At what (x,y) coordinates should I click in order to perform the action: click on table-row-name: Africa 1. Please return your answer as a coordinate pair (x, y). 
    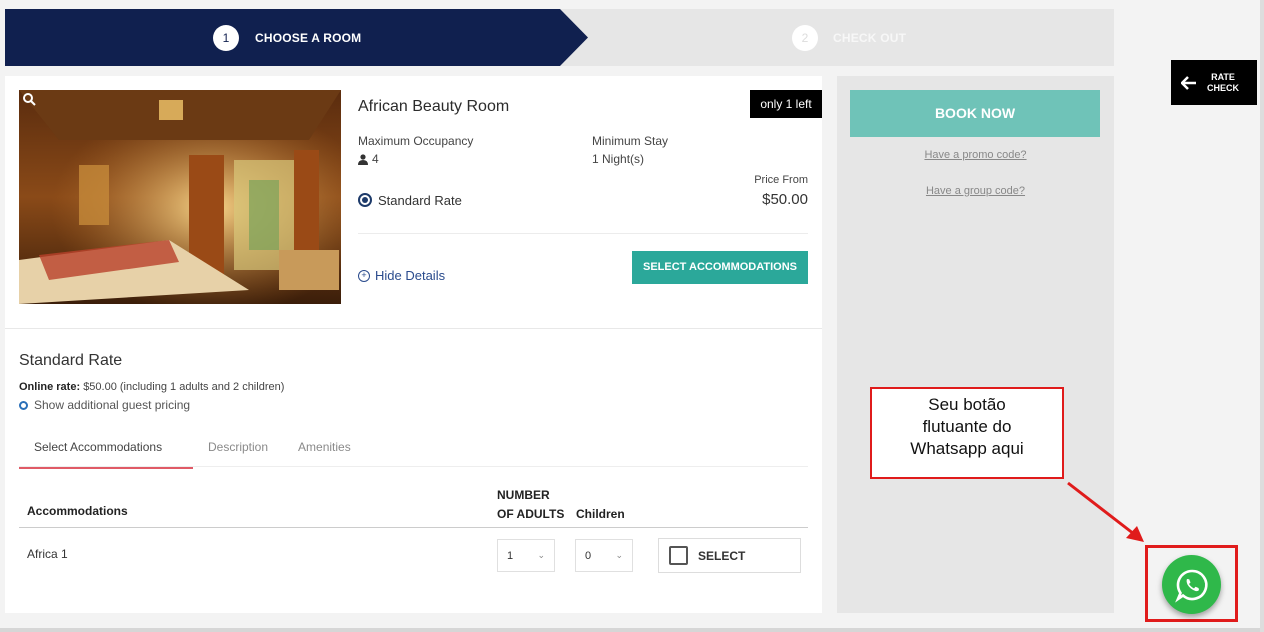
    Looking at the image, I should click on (47, 554).